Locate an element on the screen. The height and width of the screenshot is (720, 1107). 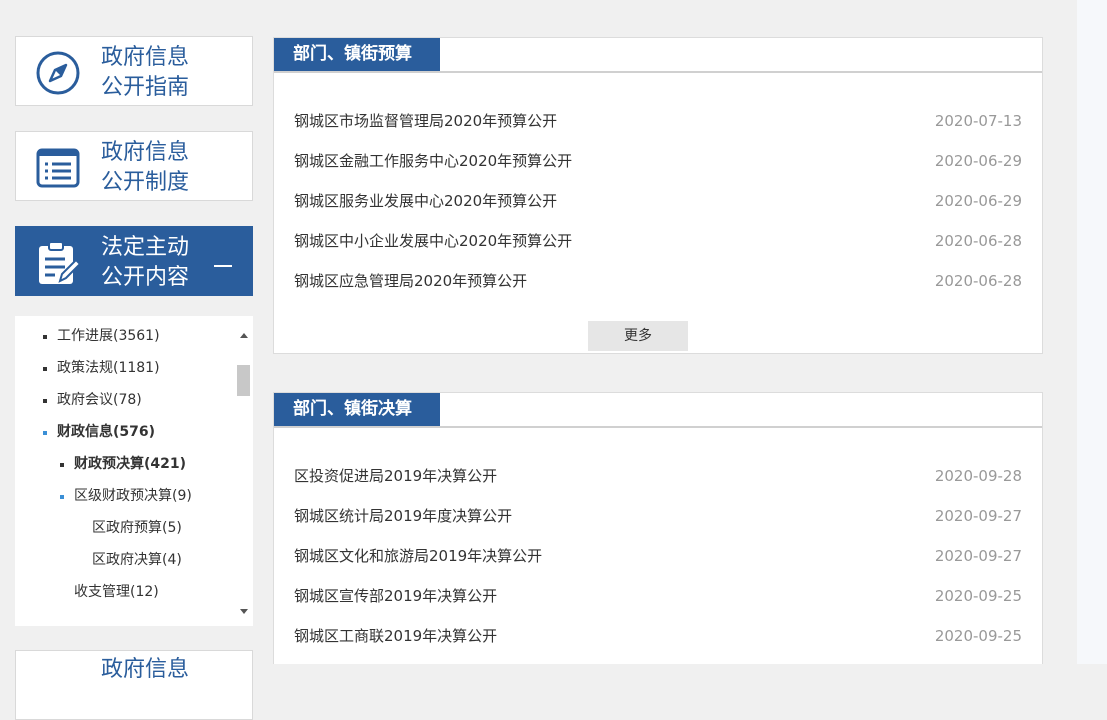
sidebar-card-guide: 政府信息 公开指南 is located at coordinates (134, 71).